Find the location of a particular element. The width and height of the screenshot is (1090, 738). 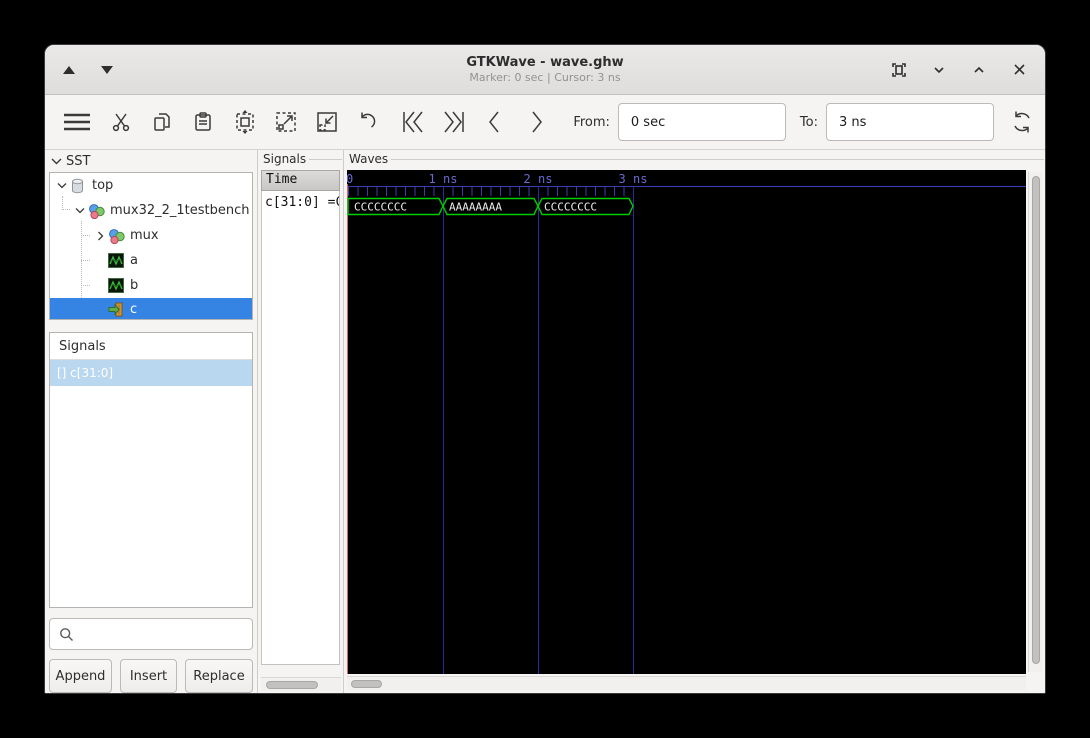

triangle-down-icon is located at coordinates (107, 69).